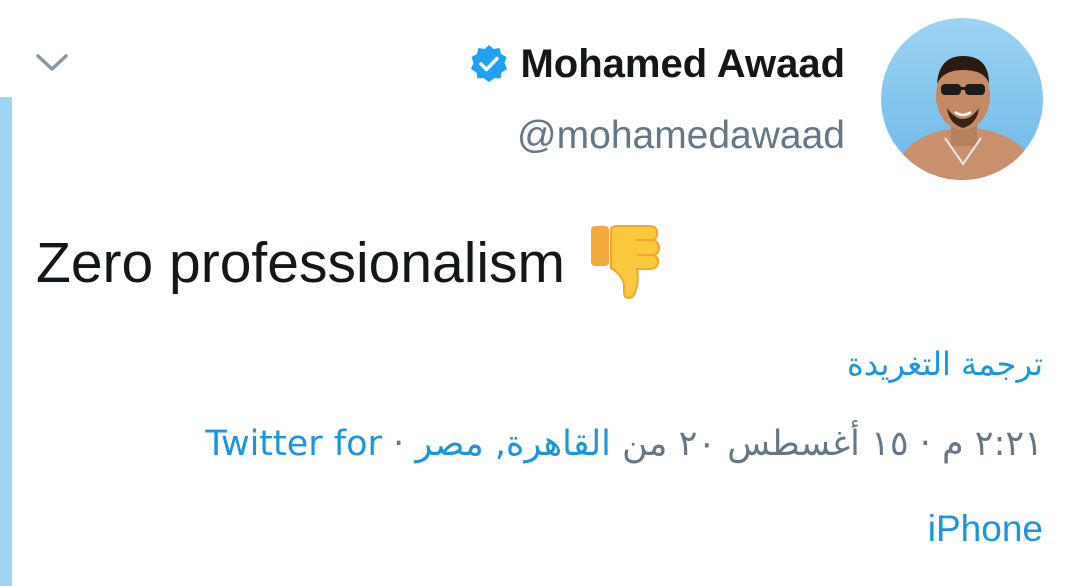 This screenshot has width=1080, height=586. Describe the element at coordinates (6, 341) in the screenshot. I see `thread-bar` at that location.